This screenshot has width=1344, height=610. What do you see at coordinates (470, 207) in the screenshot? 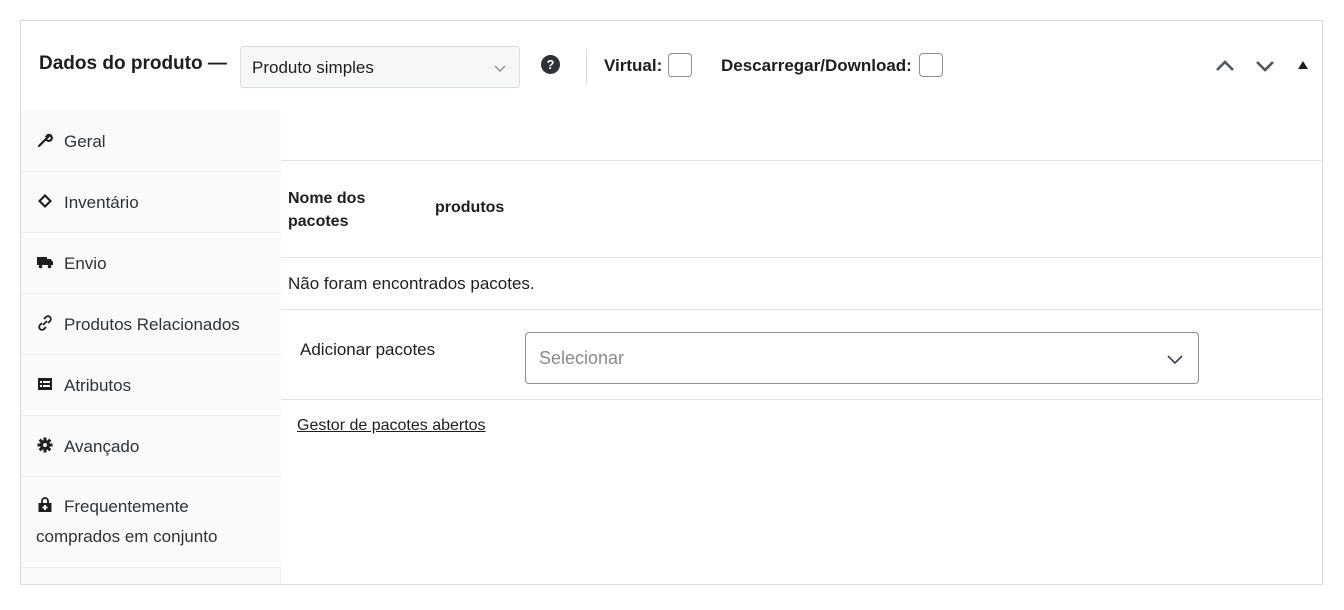
I see `column-header-products: produtos` at bounding box center [470, 207].